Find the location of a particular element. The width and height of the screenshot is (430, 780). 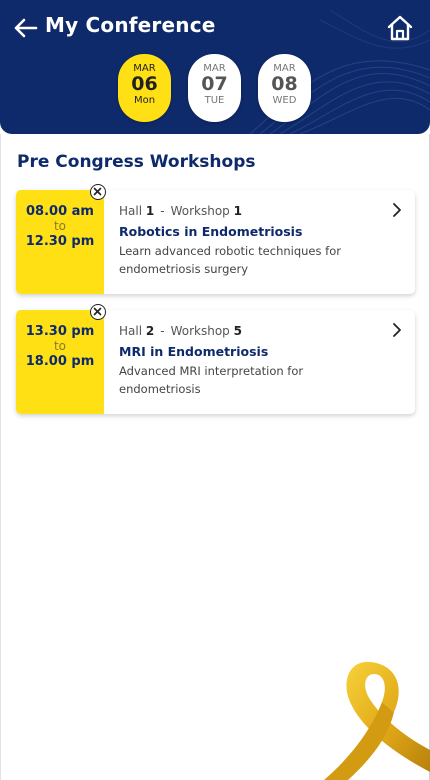

session-title: Robotics in Endometriosis is located at coordinates (211, 231).